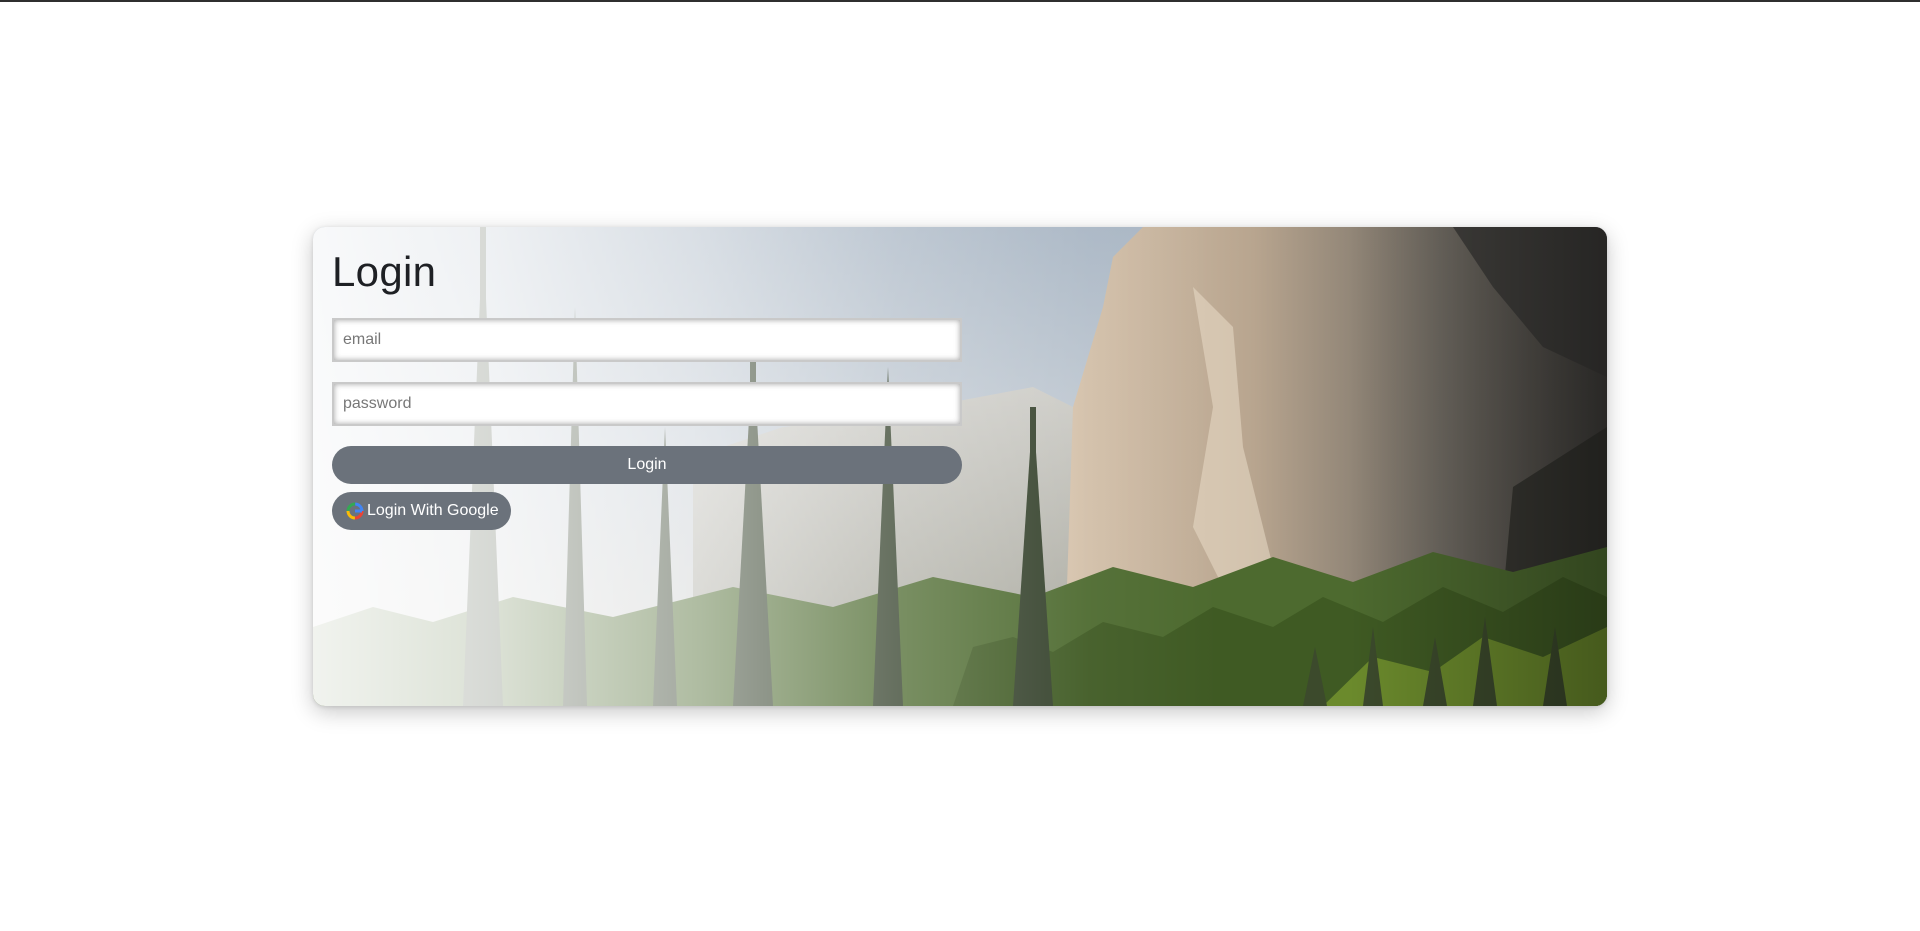 This screenshot has width=1920, height=931. Describe the element at coordinates (433, 510) in the screenshot. I see `login-with-google-label: Login With Google` at that location.